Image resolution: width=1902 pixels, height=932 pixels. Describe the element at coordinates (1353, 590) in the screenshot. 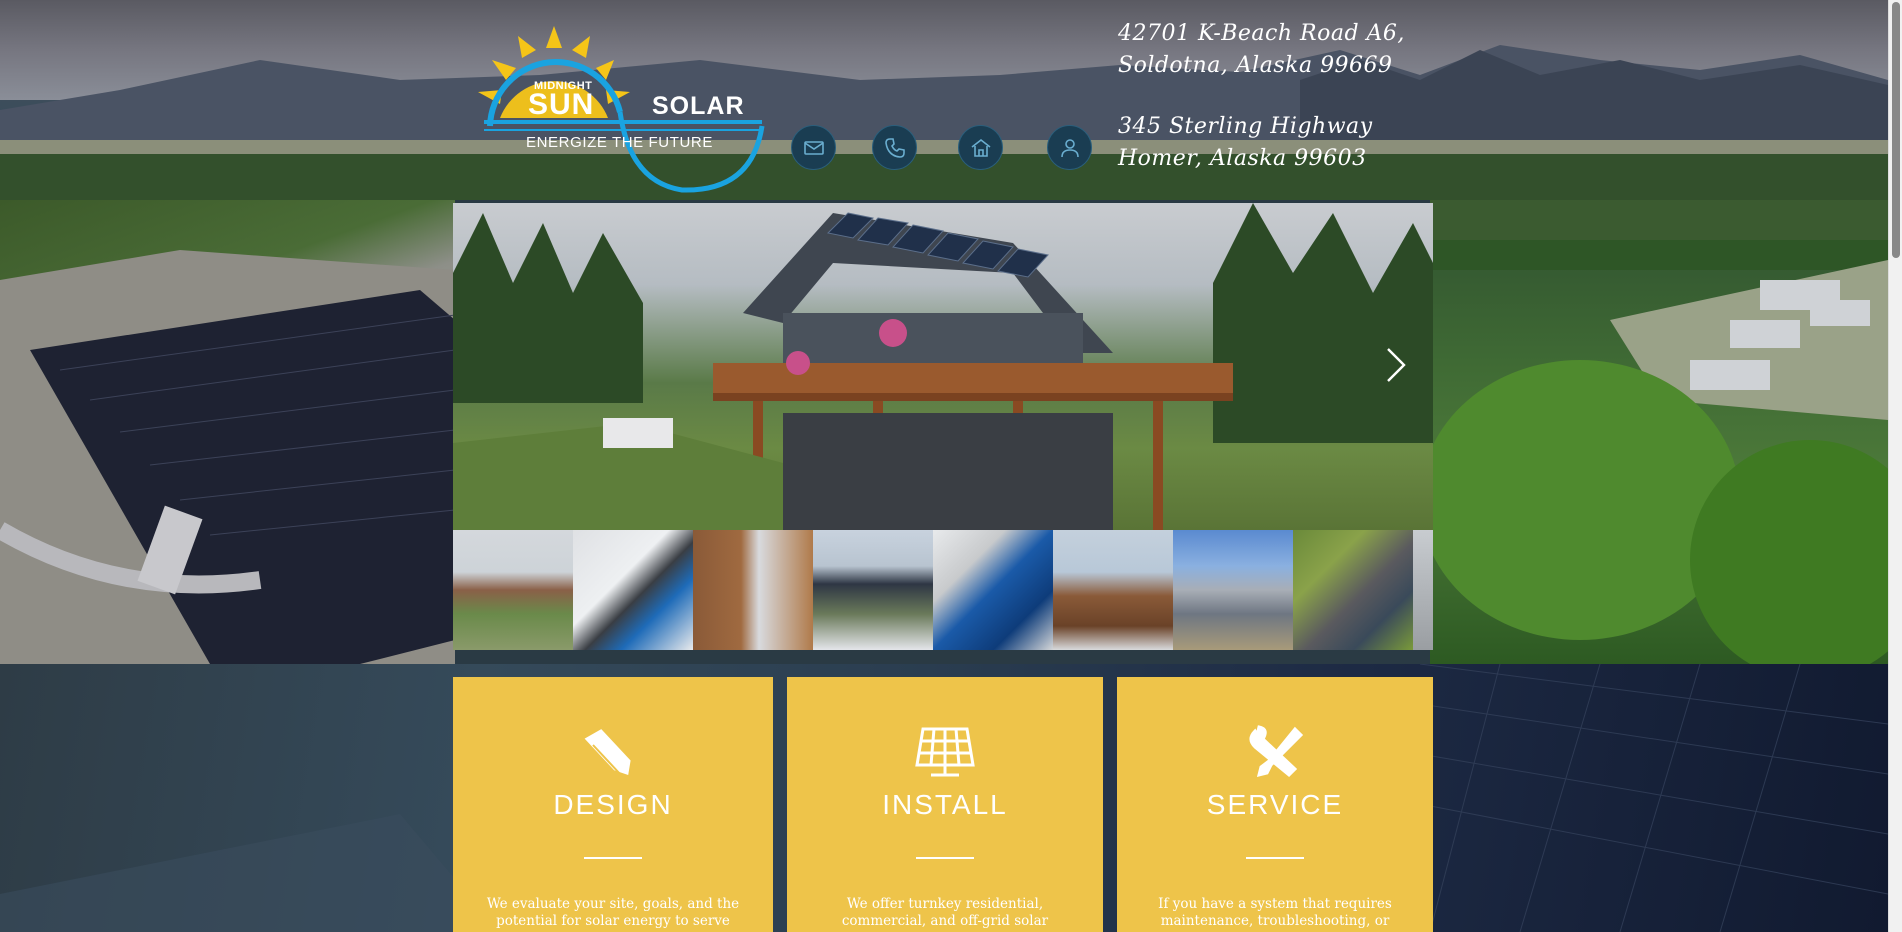

I see `thumbnail-aerial-roof` at that location.